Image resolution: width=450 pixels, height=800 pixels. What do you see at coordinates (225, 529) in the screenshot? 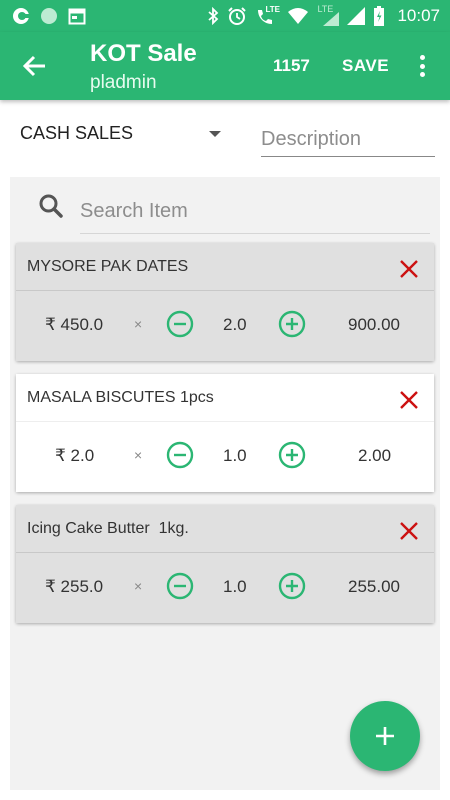
I see `item-header: Icing Cake Butter 1kg.` at bounding box center [225, 529].